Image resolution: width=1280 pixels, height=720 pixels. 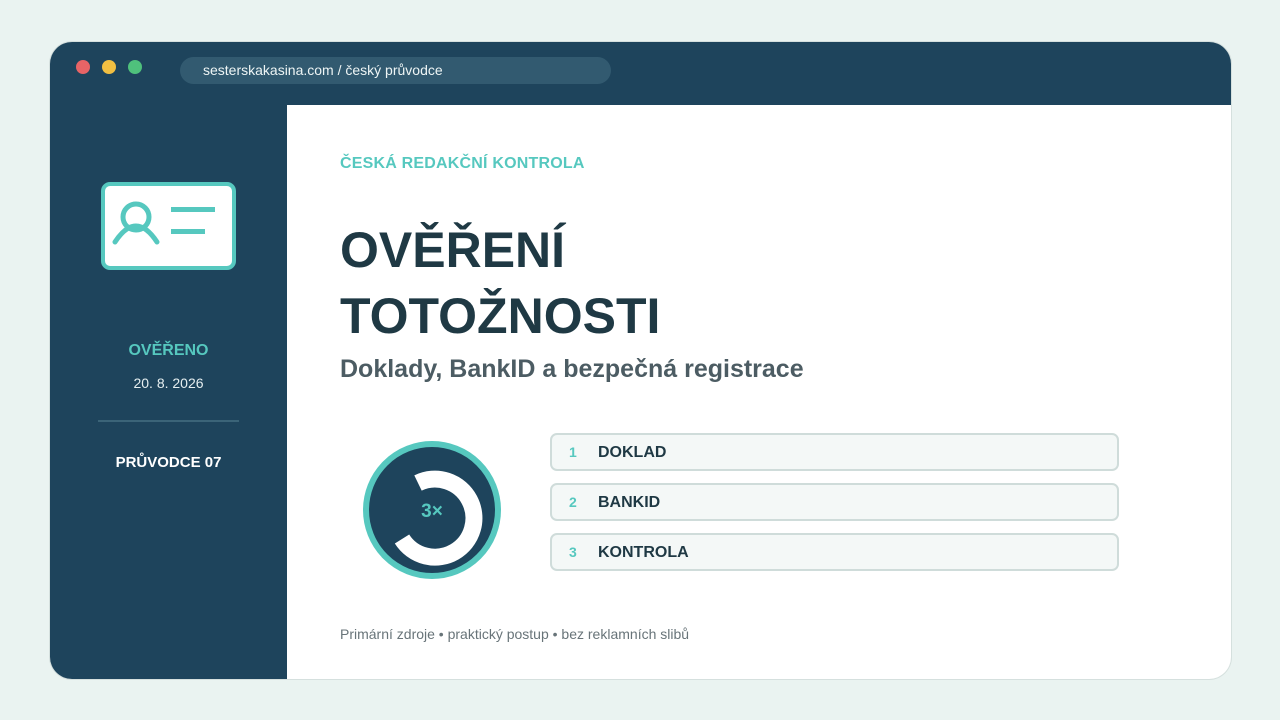 What do you see at coordinates (572, 369) in the screenshot?
I see `page-subtitle: Doklady, BankID a bezpečná registrace` at bounding box center [572, 369].